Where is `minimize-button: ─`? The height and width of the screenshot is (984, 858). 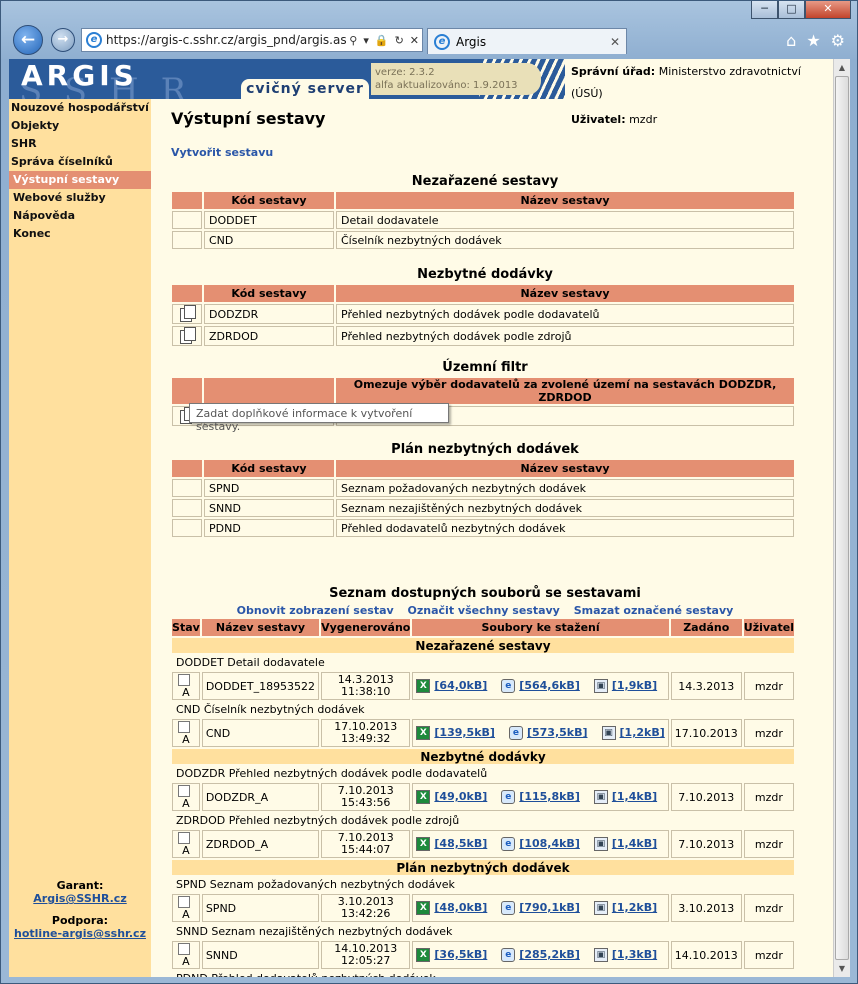 minimize-button: ─ is located at coordinates (764, 10).